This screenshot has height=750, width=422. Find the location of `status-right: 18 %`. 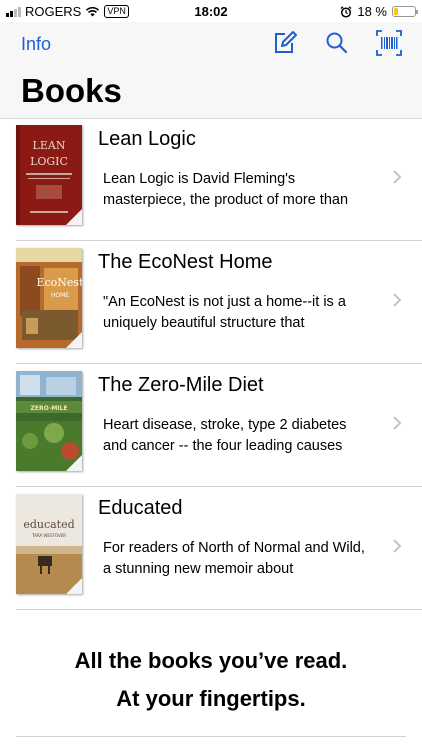

status-right: 18 % is located at coordinates (379, 11).